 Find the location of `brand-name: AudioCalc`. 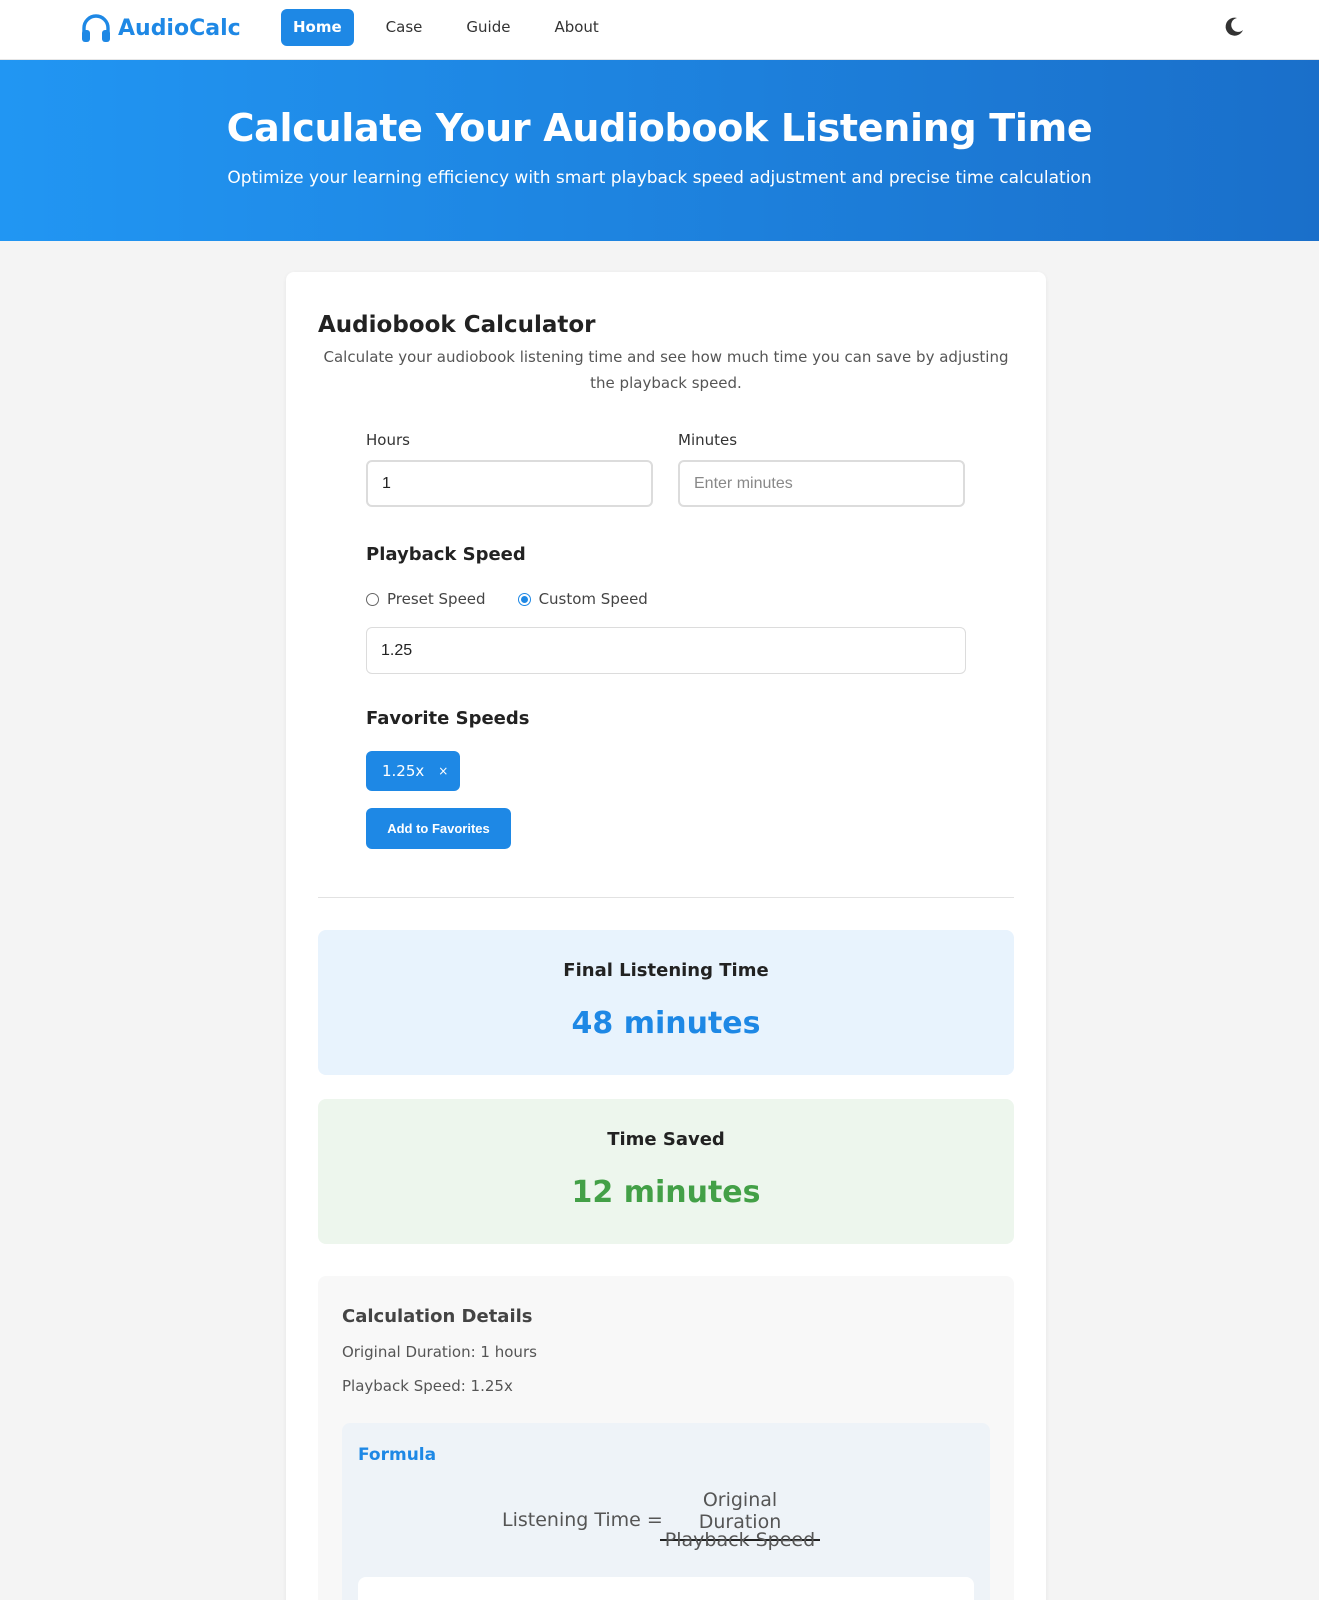

brand-name: AudioCalc is located at coordinates (179, 28).